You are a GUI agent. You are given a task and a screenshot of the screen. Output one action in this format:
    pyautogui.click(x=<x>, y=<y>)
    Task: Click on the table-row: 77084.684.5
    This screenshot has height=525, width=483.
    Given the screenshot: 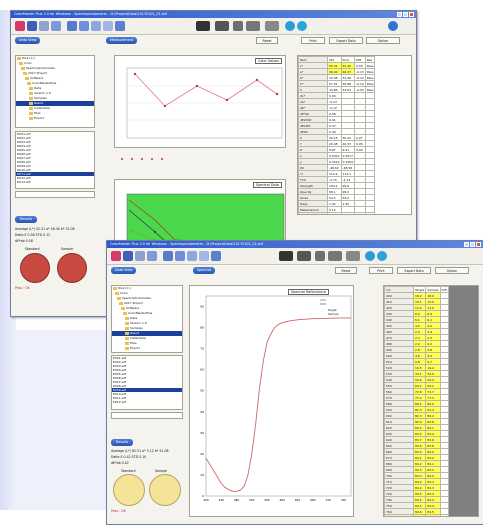 What is the action you would take?
    pyautogui.click(x=416, y=515)
    